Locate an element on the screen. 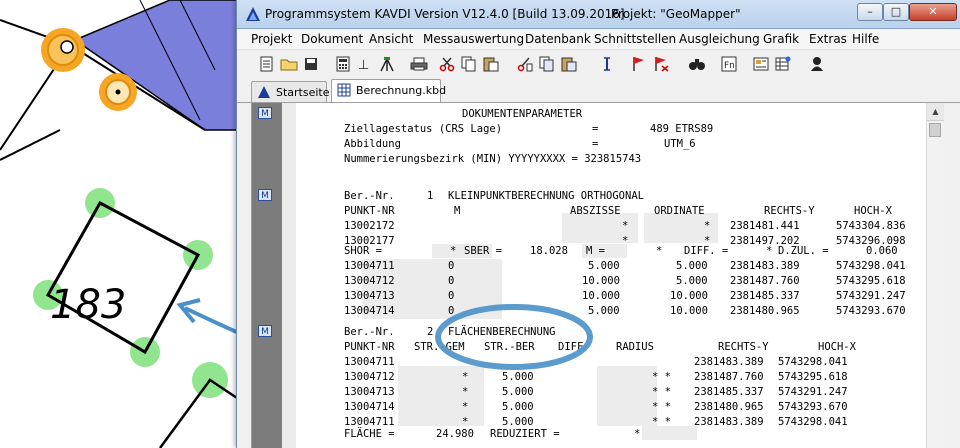  shor-label: SHOR = is located at coordinates (363, 251).